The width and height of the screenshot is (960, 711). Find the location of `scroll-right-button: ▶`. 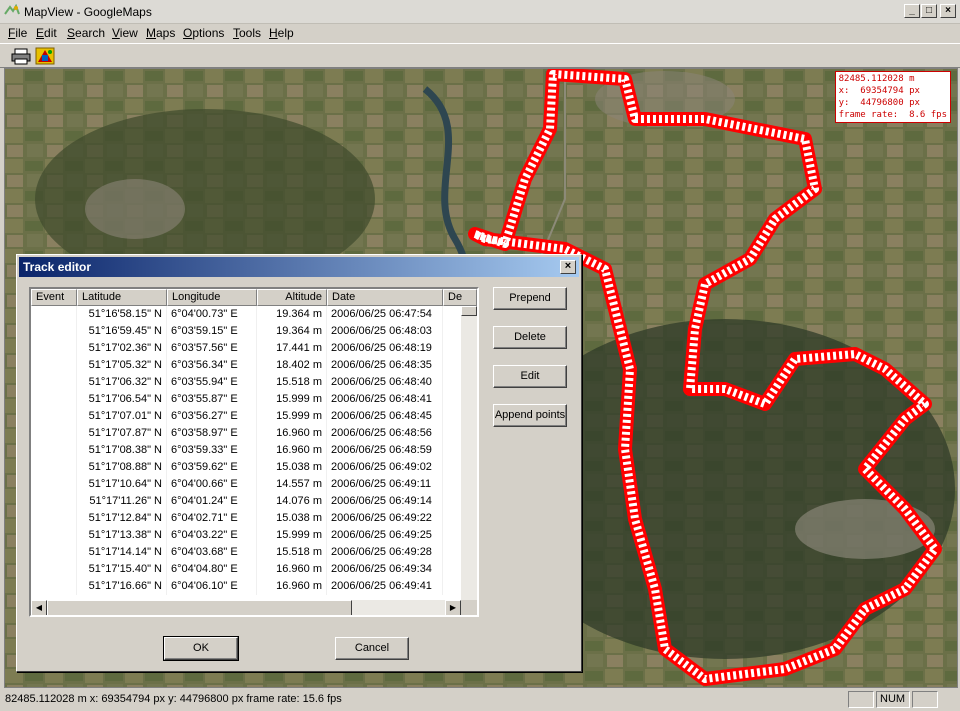

scroll-right-button: ▶ is located at coordinates (453, 607).